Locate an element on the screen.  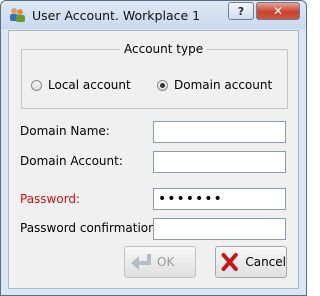
cancel-button: Cancel is located at coordinates (251, 262).